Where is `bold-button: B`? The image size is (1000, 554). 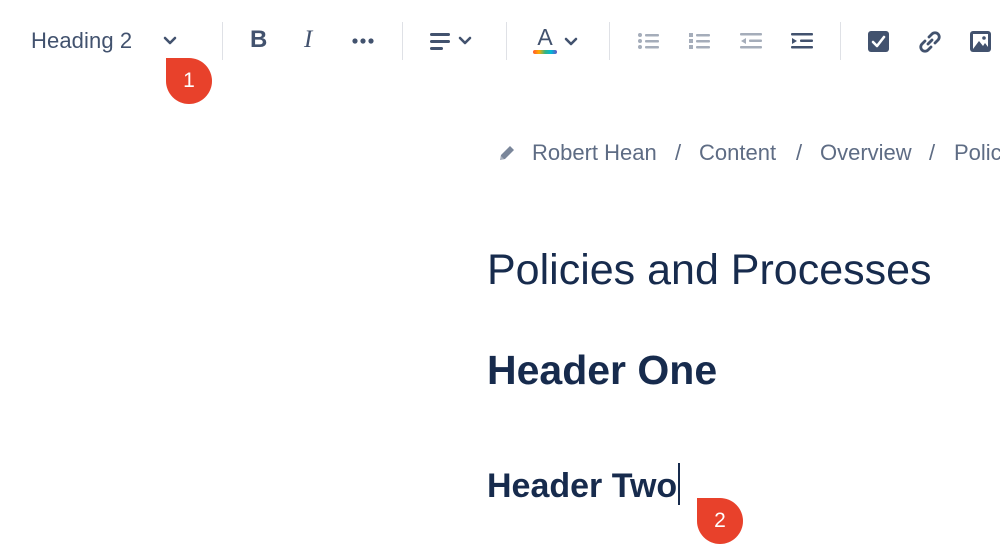 bold-button: B is located at coordinates (258, 40).